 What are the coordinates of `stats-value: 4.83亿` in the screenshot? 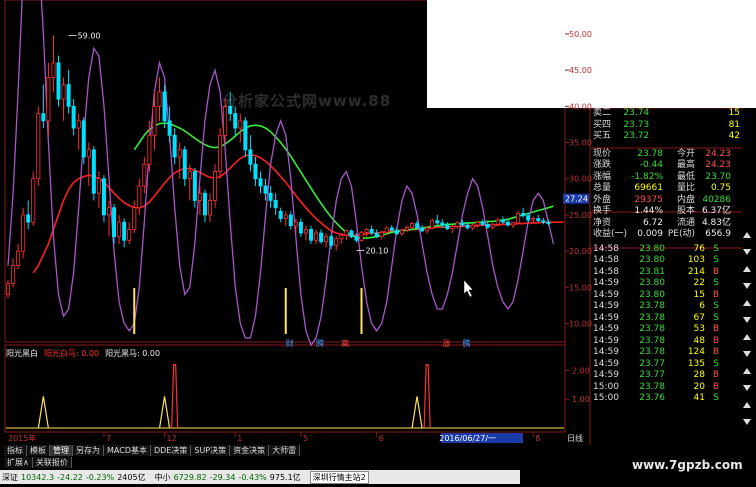 It's located at (716, 222).